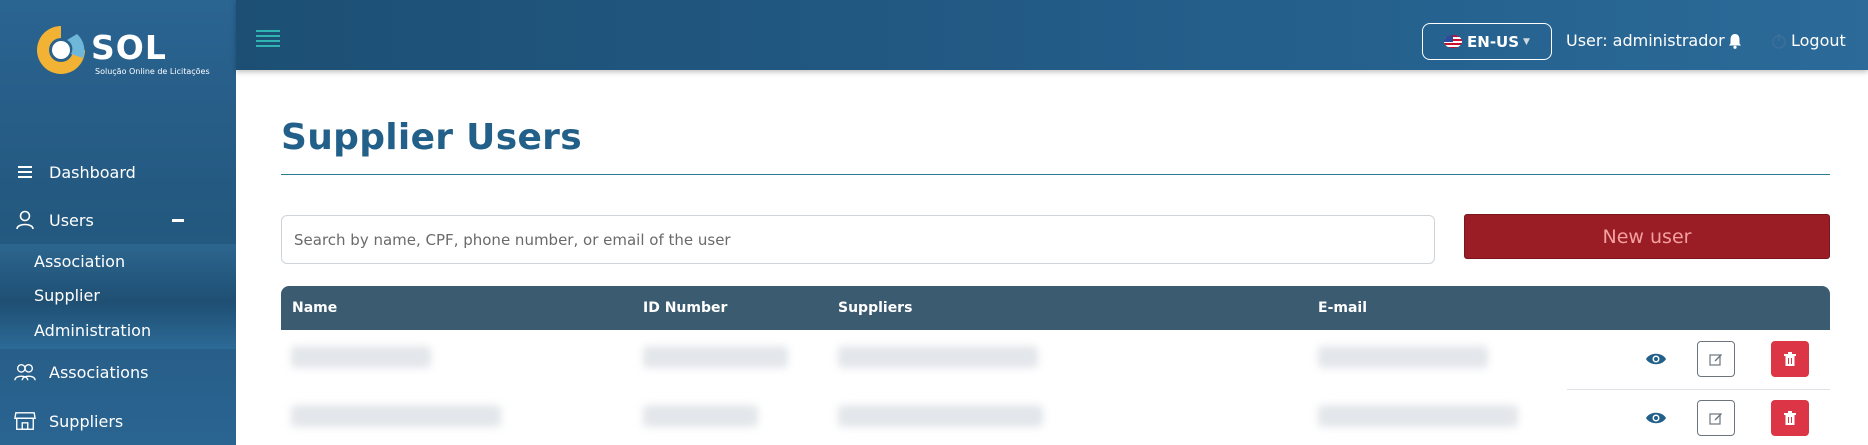  I want to click on sidebar-item-label: Suppliers, so click(86, 421).